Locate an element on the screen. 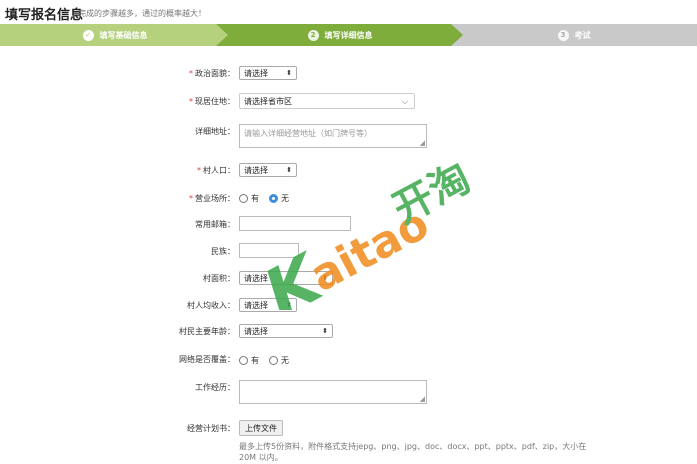 The height and width of the screenshot is (464, 697). row-address: 详细地址： 请输入详细经营地址（如门牌号等） ◢ is located at coordinates (348, 136).